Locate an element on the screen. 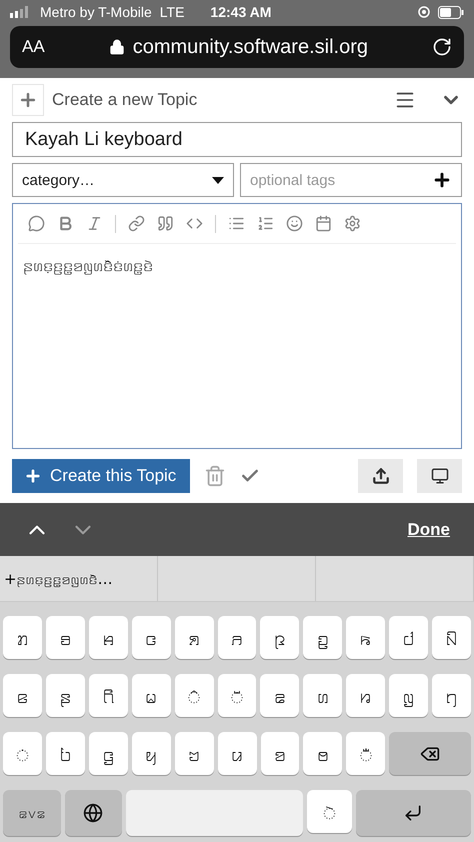 This screenshot has height=842, width=474. keyboard-key: ꤒ is located at coordinates (366, 637).